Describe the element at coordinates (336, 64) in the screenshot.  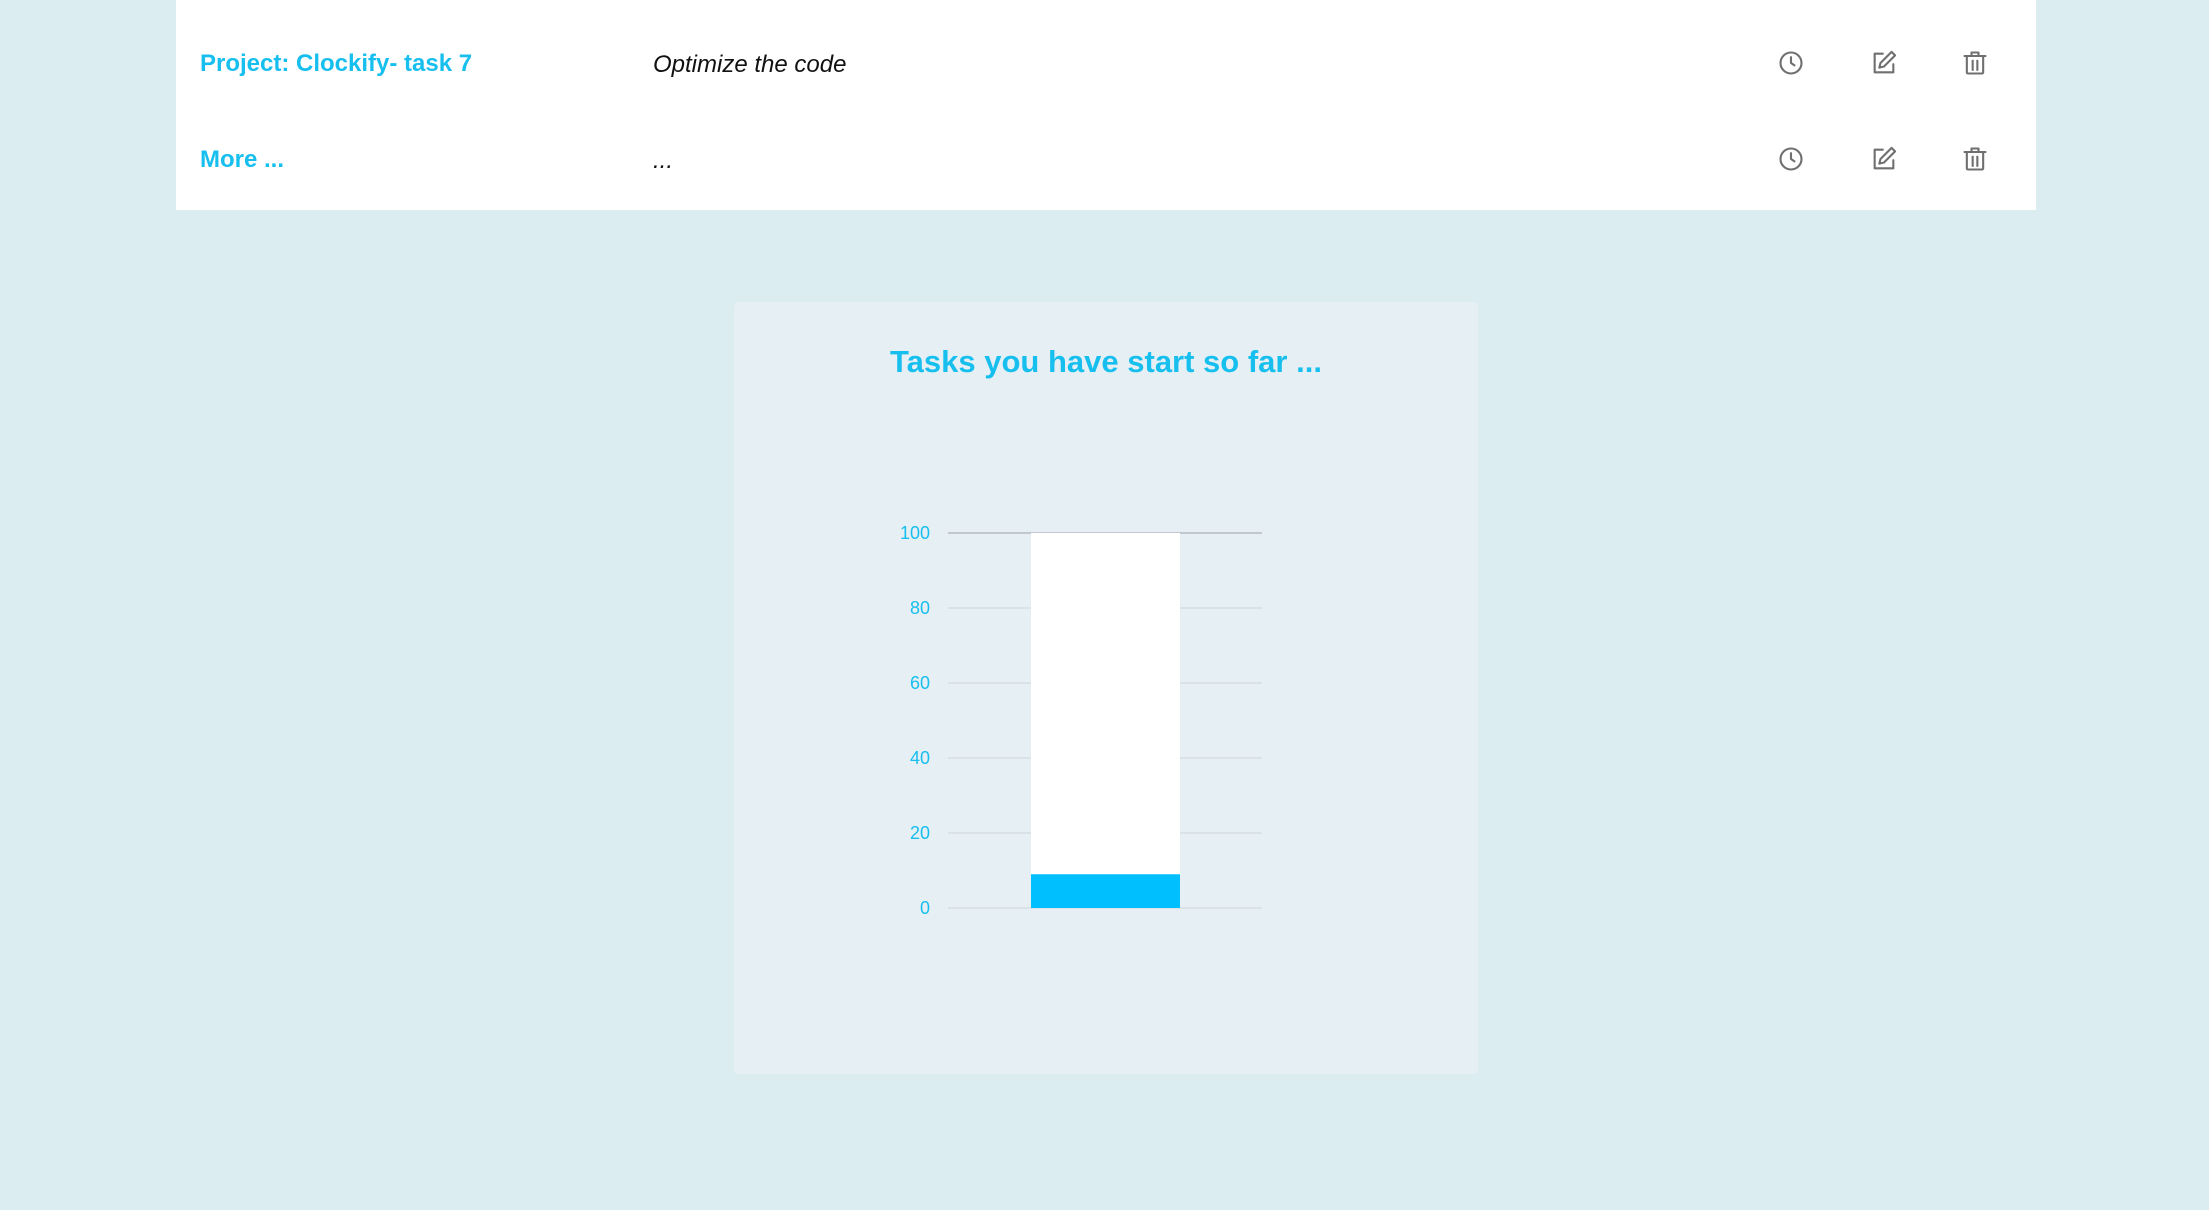
I see `task-project-link: Project: Clockify- task 7` at that location.